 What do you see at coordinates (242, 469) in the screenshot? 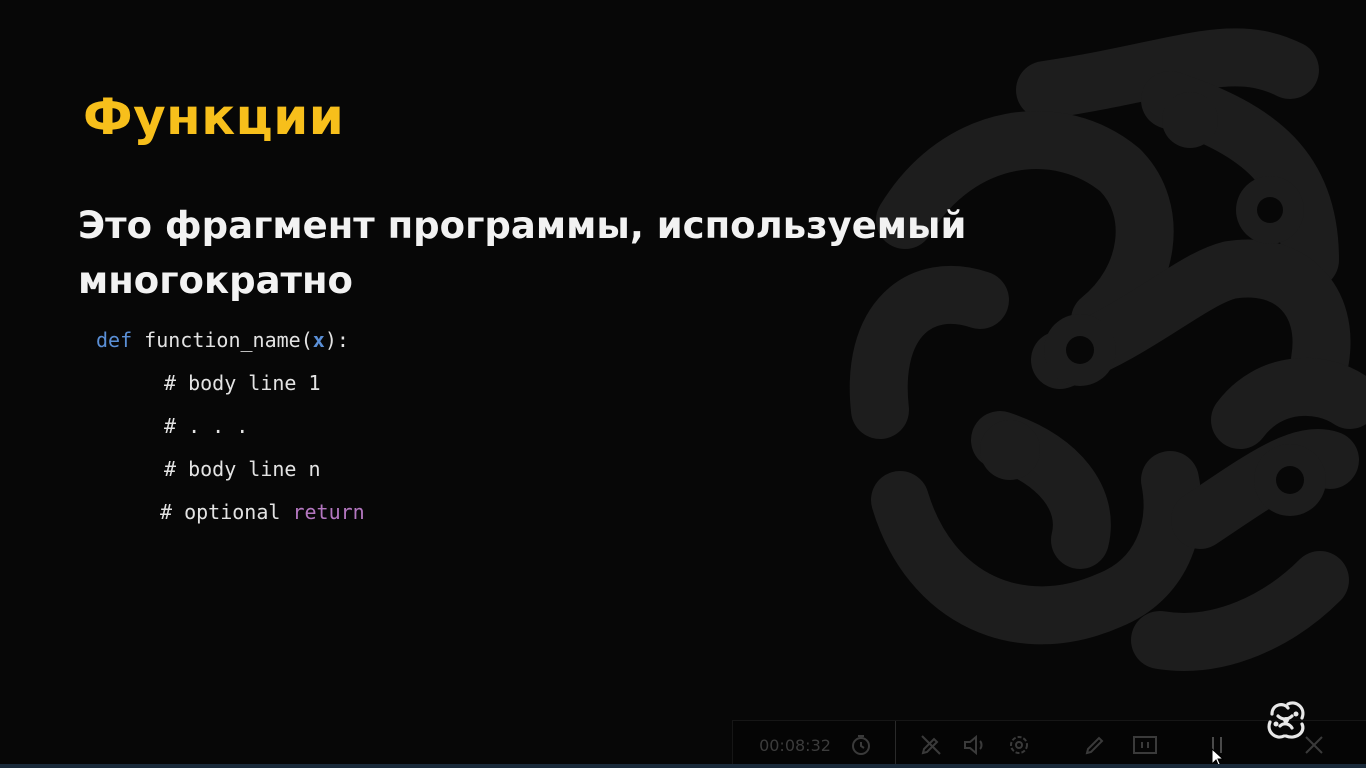
I see `code-line-body-n: # body line n` at bounding box center [242, 469].